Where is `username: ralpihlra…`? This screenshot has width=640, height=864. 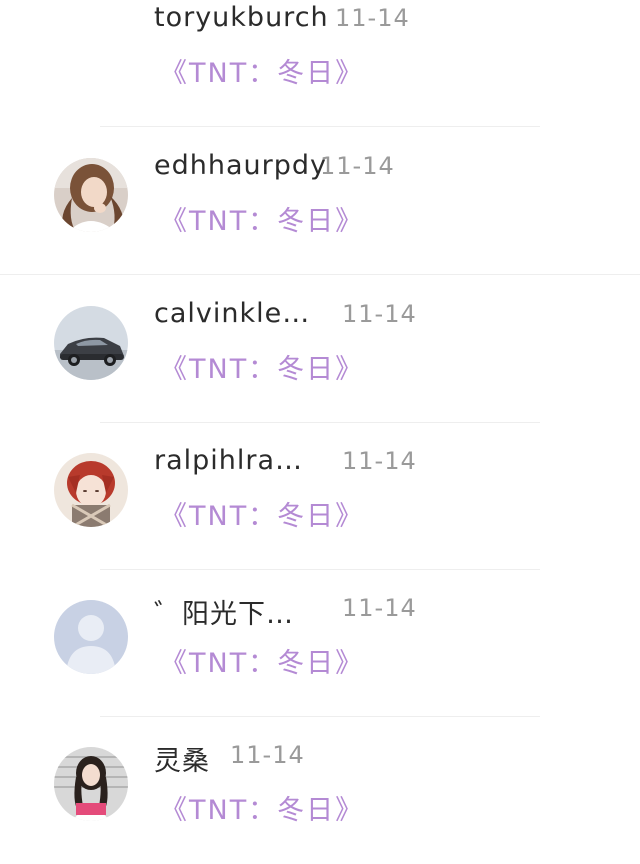
username: ralpihlra… is located at coordinates (228, 460).